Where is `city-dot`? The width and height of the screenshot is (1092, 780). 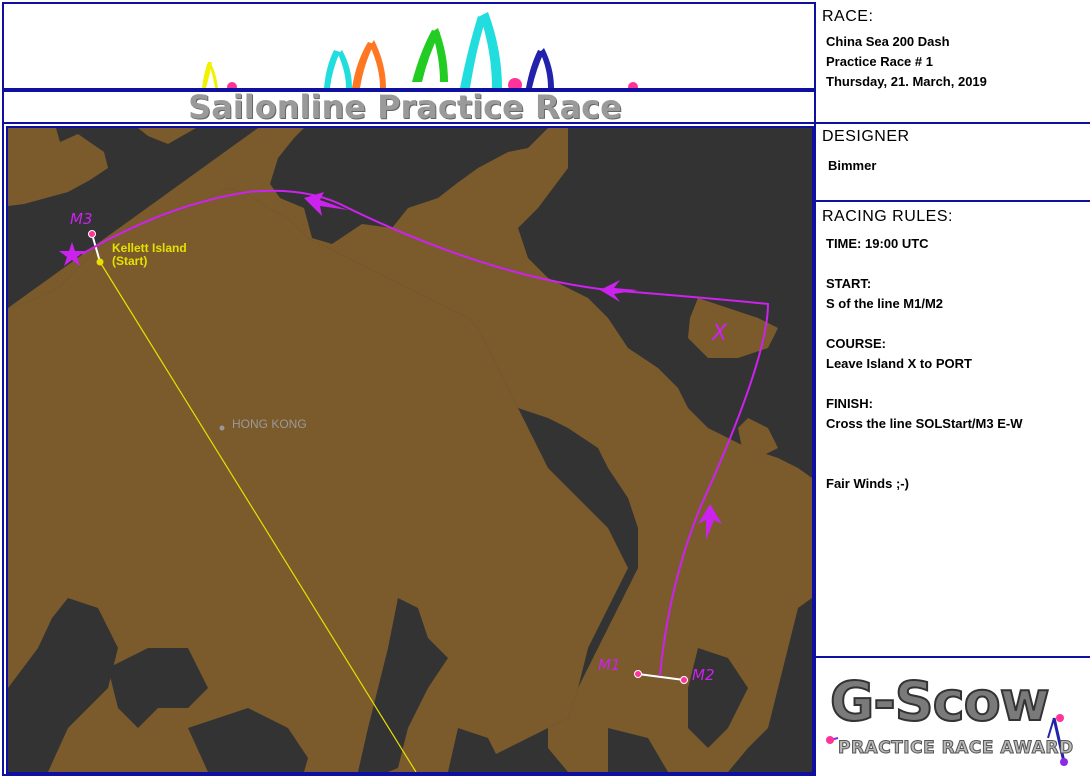 city-dot is located at coordinates (222, 428).